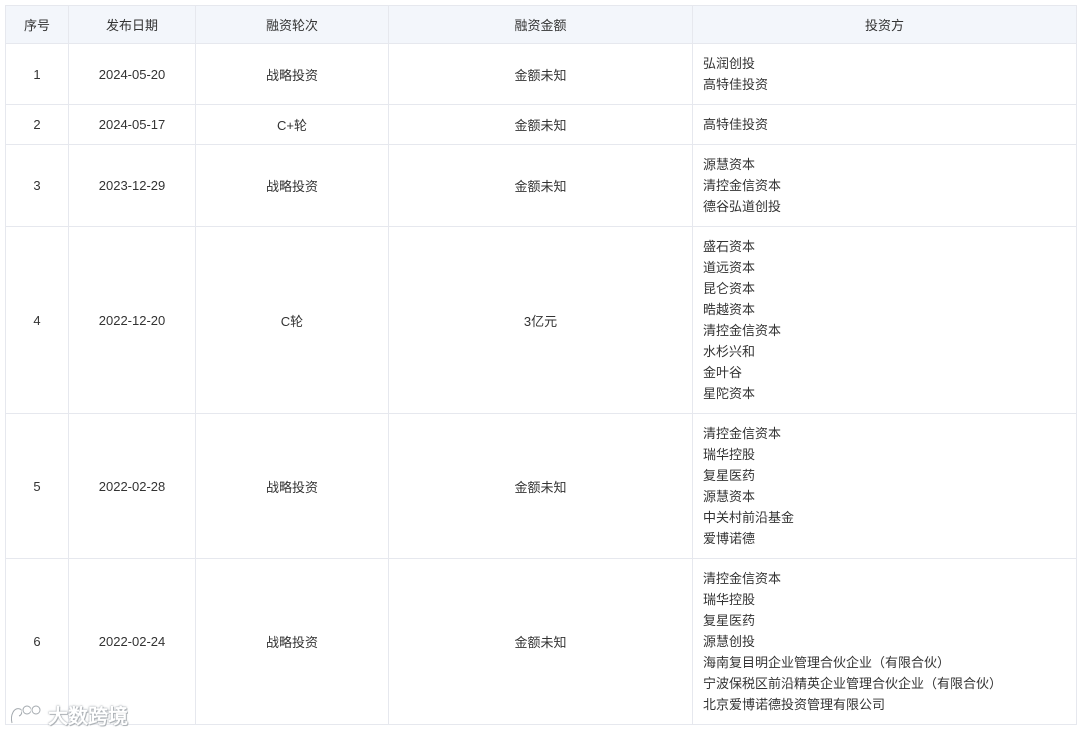  I want to click on cell-index: 5, so click(37, 486).